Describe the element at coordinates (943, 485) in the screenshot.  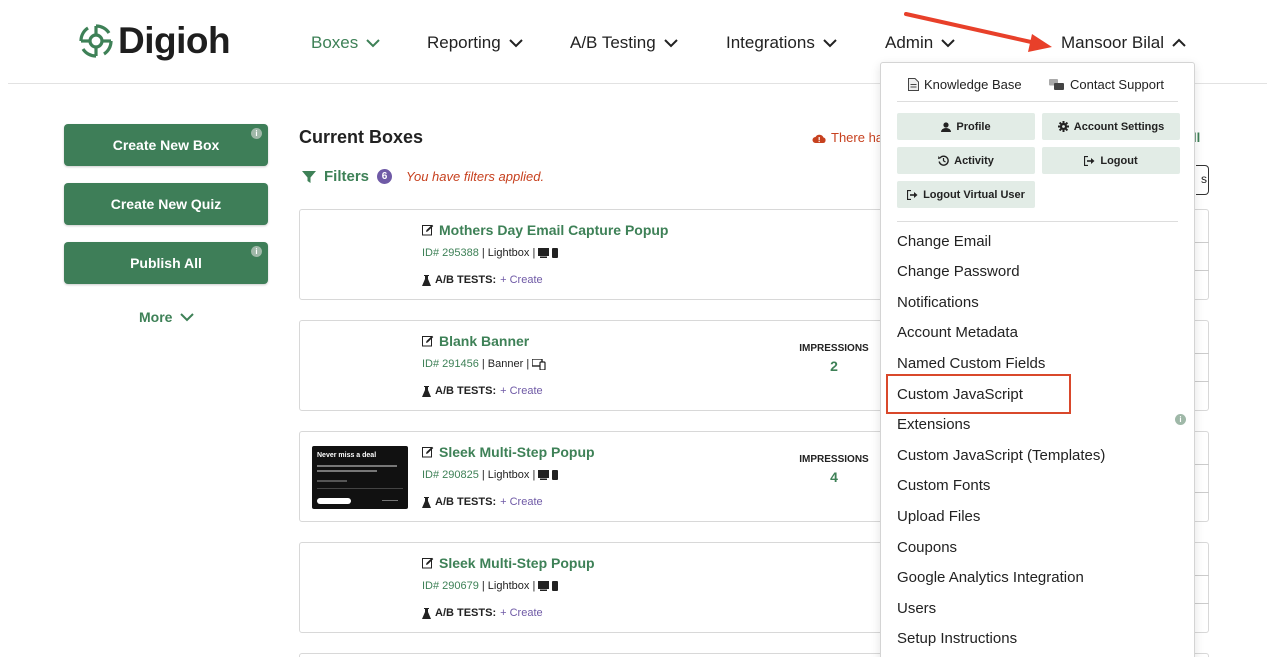
I see `menu-item-custom-fonts: Custom Fonts` at that location.